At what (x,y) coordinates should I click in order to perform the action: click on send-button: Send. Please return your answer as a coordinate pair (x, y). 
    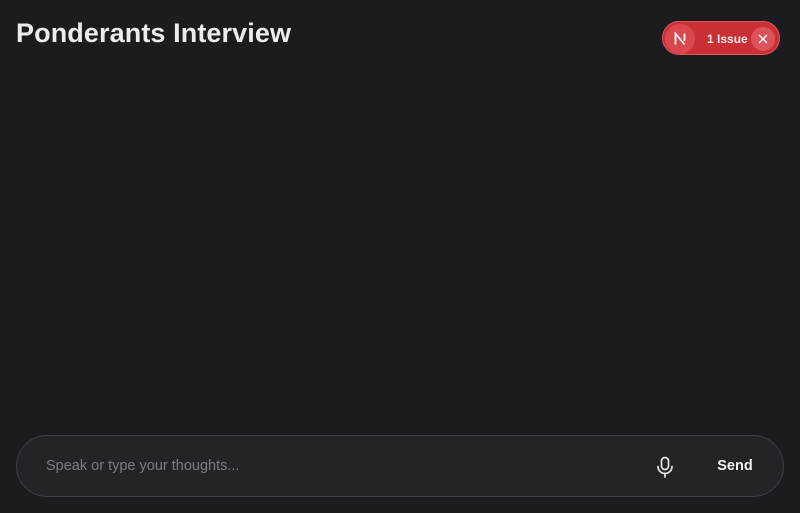
    Looking at the image, I should click on (735, 466).